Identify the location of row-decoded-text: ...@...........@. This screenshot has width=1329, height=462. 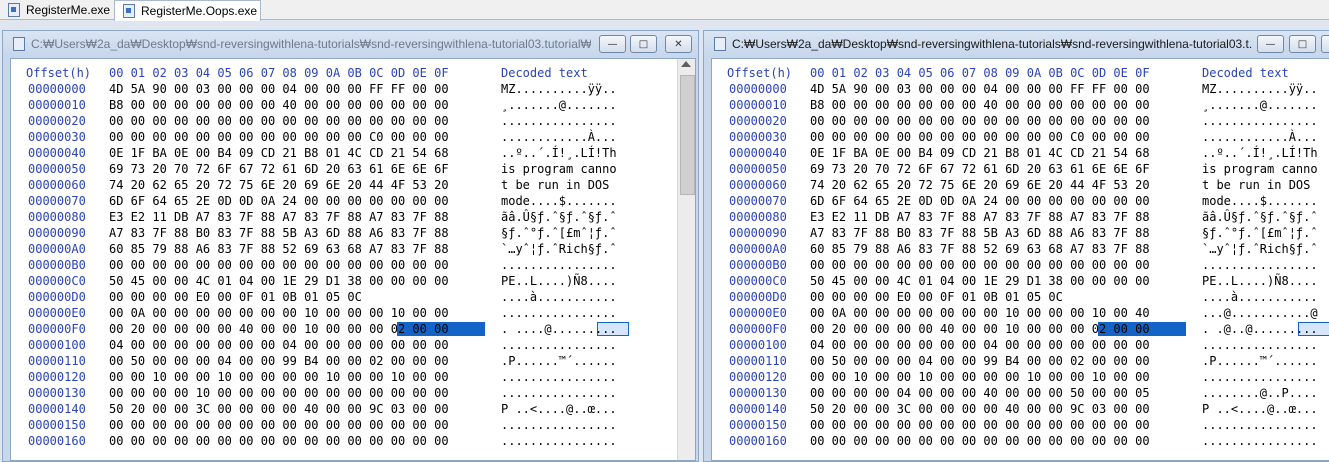
(1260, 313).